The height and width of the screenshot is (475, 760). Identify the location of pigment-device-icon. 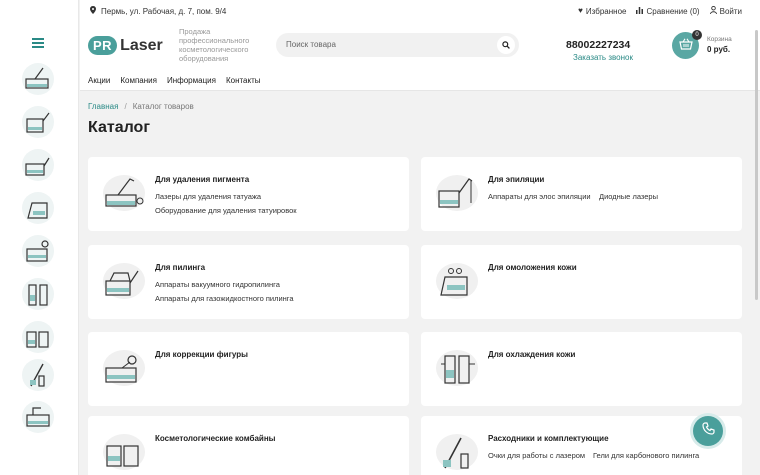
(124, 193).